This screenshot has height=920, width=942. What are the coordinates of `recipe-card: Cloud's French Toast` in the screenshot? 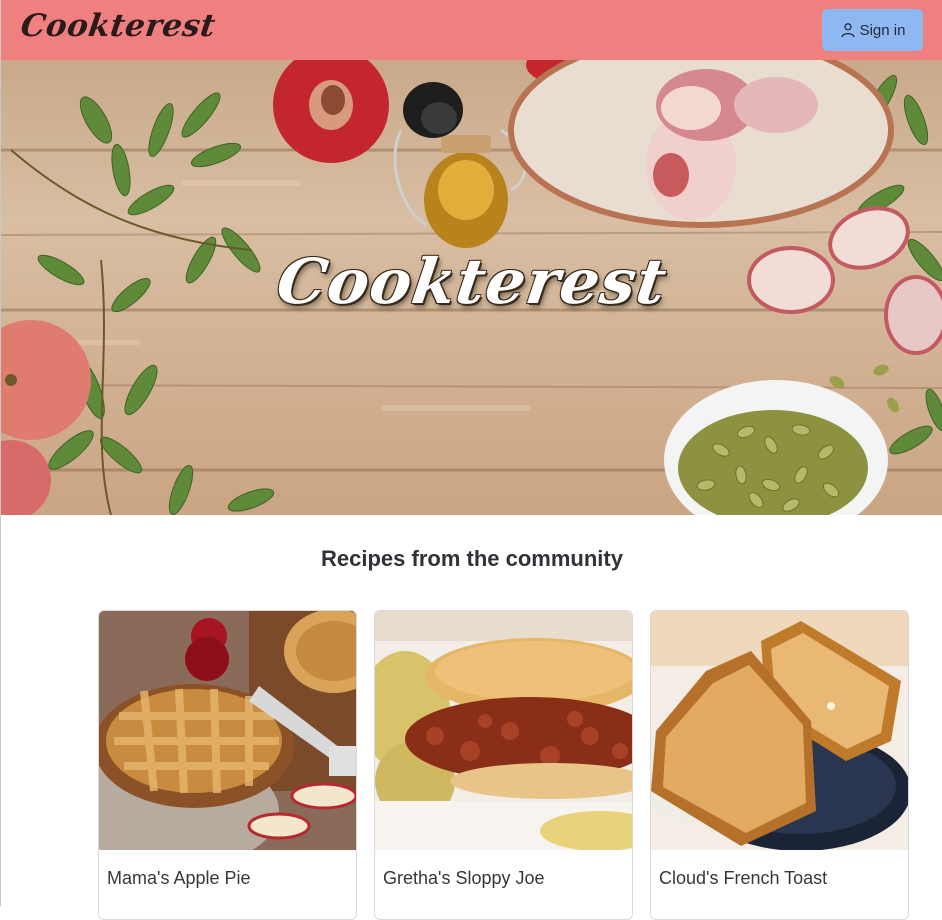 It's located at (779, 765).